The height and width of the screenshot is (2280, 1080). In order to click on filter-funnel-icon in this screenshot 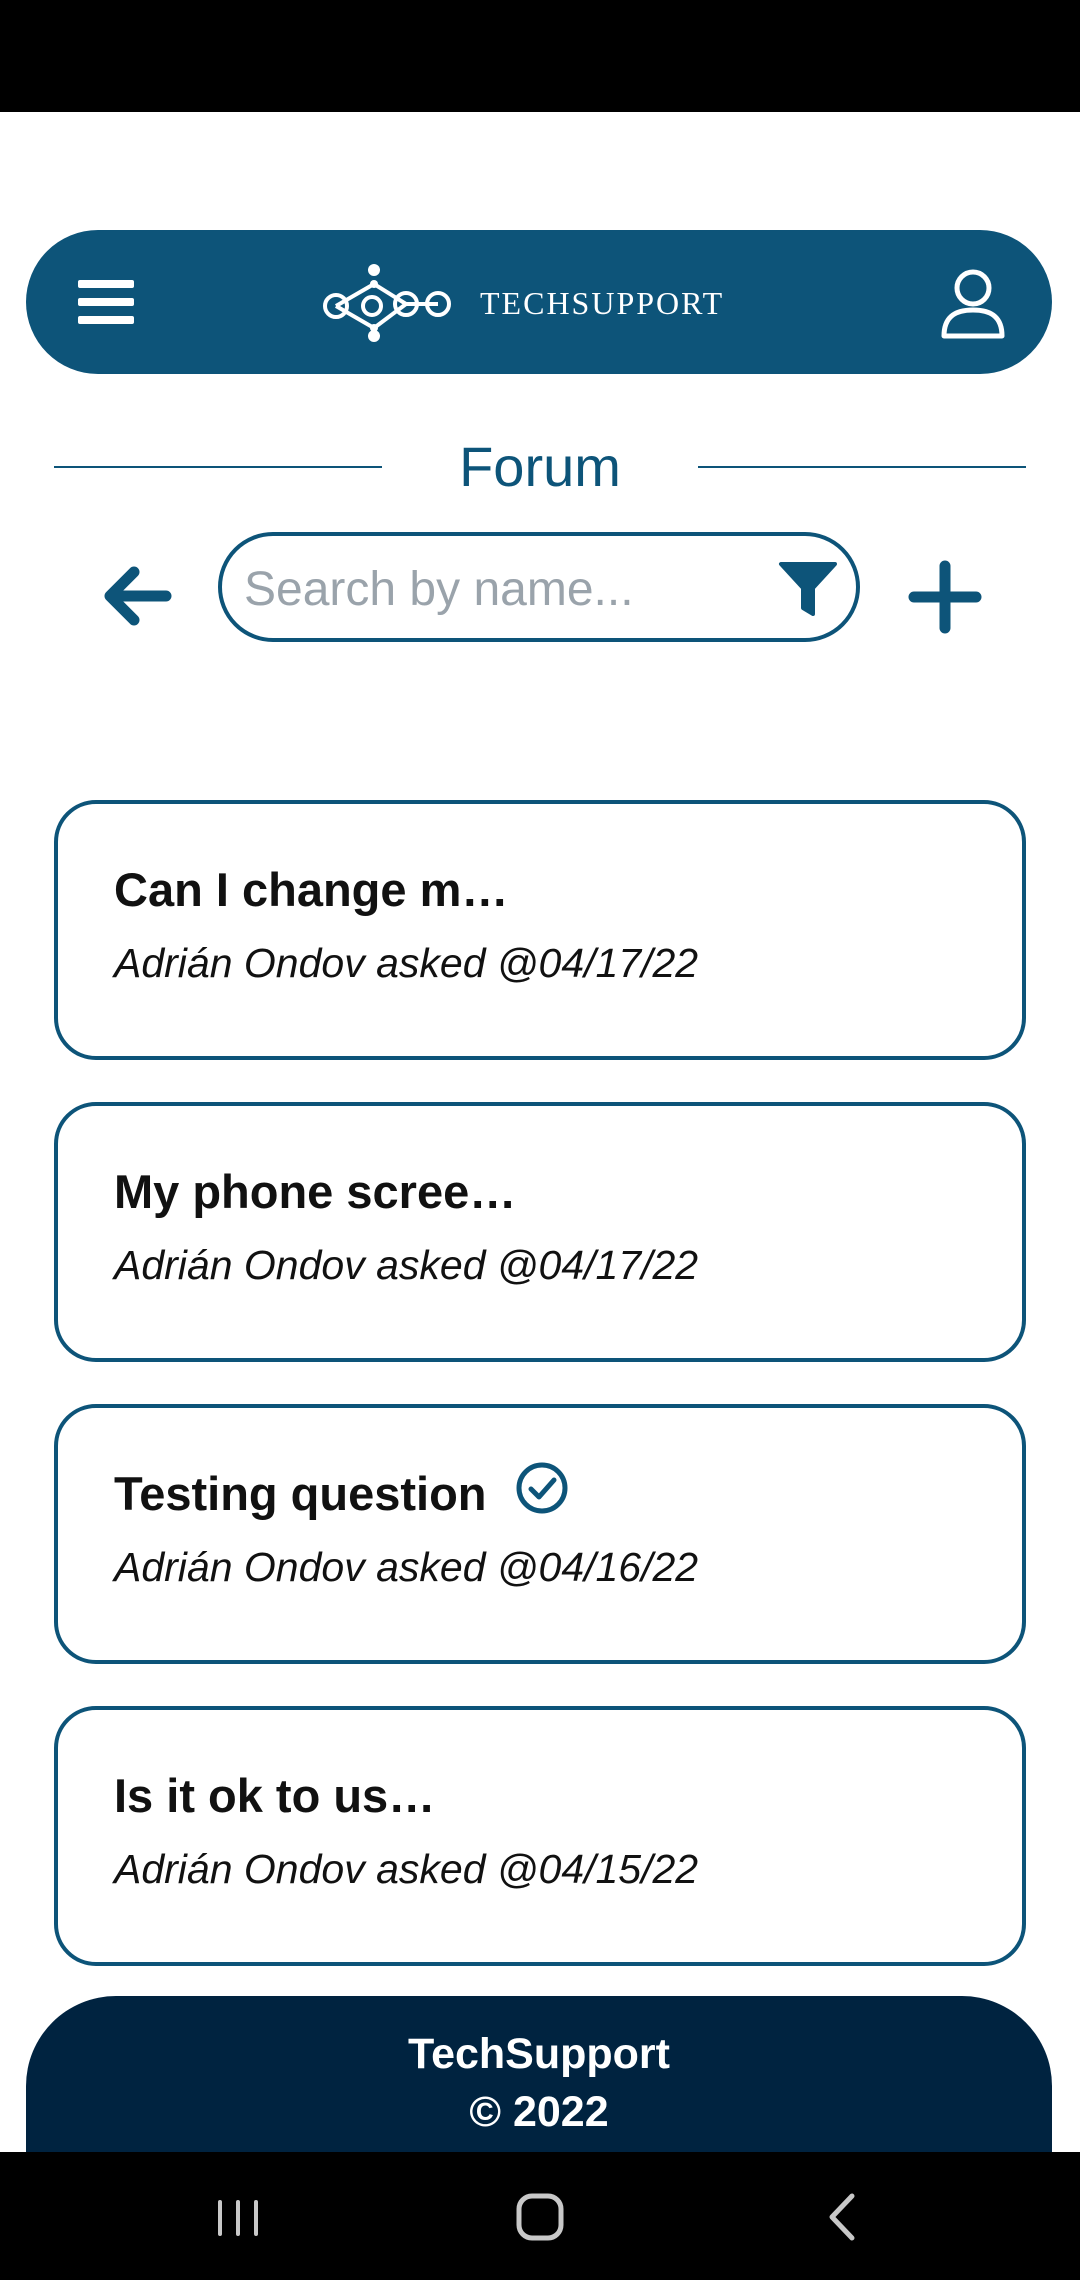, I will do `click(808, 589)`.